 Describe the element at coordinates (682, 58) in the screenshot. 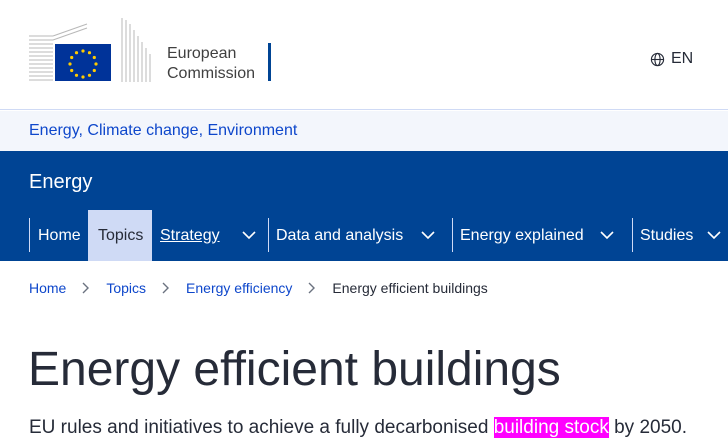

I see `language-code: EN` at that location.